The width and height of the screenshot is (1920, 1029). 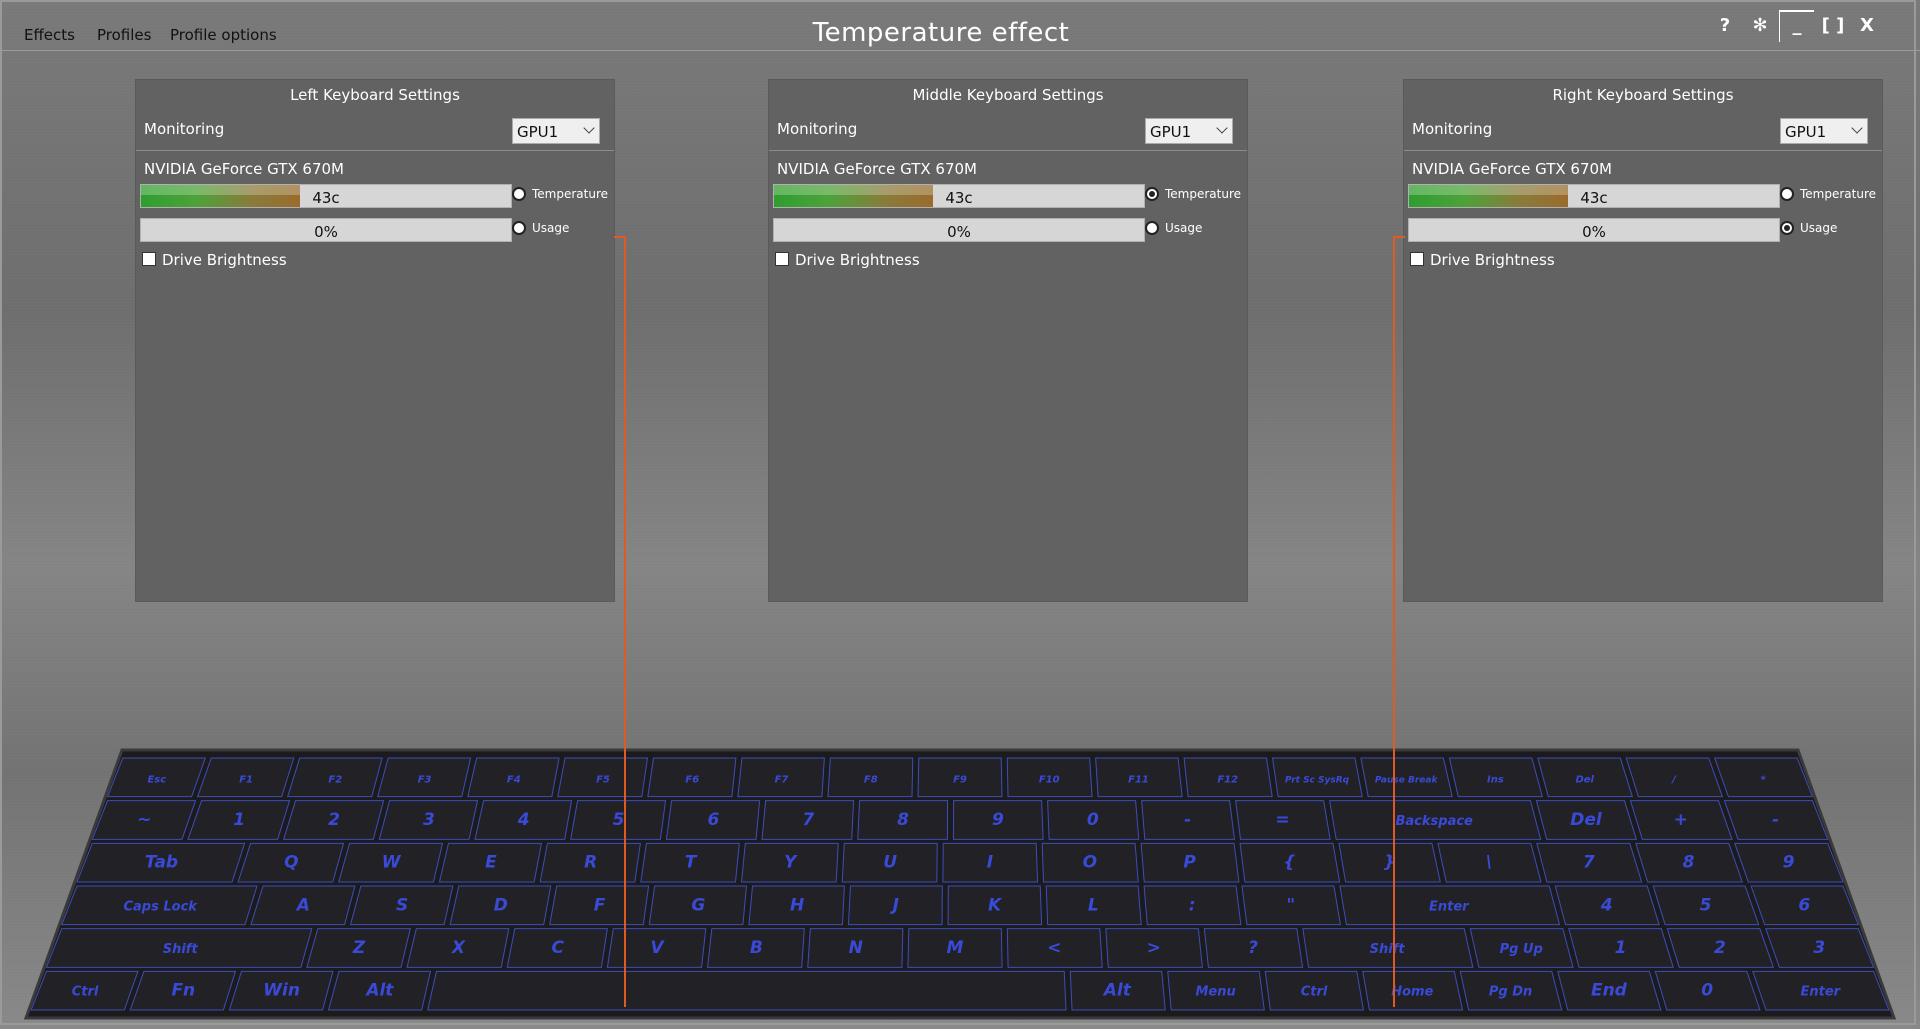 I want to click on key-label: F7, so click(x=782, y=779).